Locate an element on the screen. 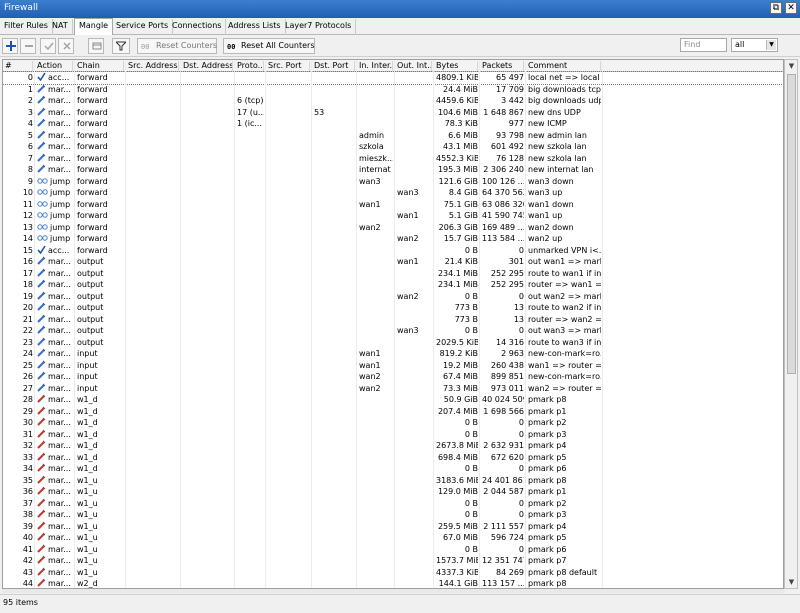 This screenshot has height=613, width=800. tab-mangle: Mangle is located at coordinates (94, 27).